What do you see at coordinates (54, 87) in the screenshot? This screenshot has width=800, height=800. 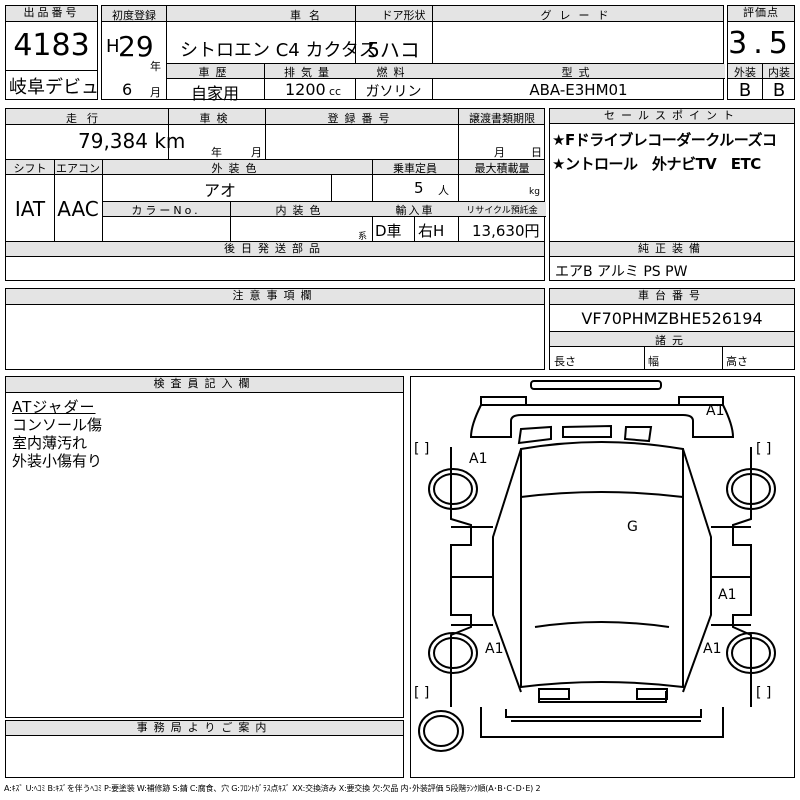 I see `auction-debut: 岐阜デビュ` at bounding box center [54, 87].